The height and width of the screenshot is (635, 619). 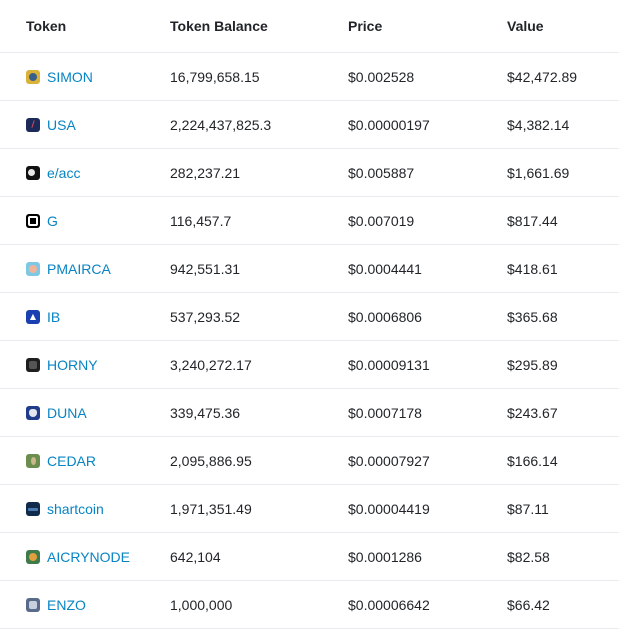 What do you see at coordinates (259, 460) in the screenshot?
I see `balance-cell: 2,095,886.95` at bounding box center [259, 460].